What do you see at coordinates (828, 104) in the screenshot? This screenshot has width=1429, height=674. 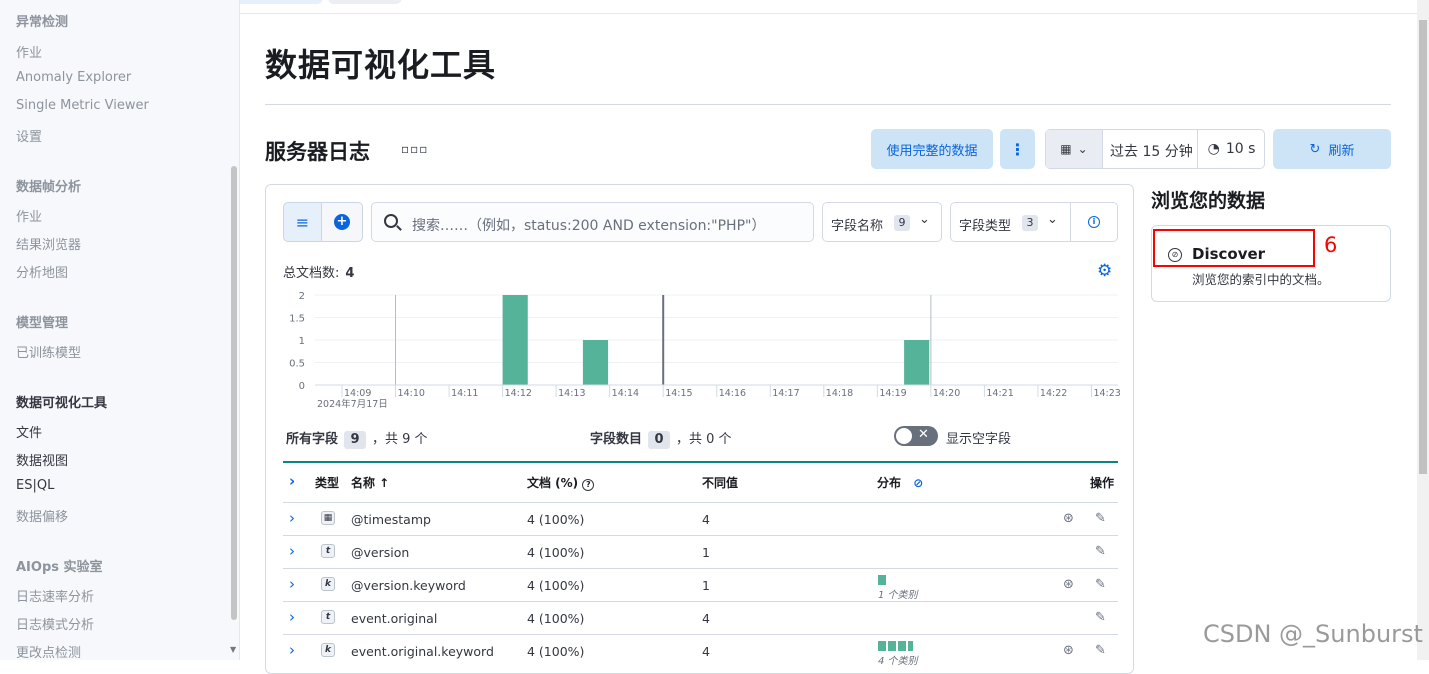 I see `header-divider` at bounding box center [828, 104].